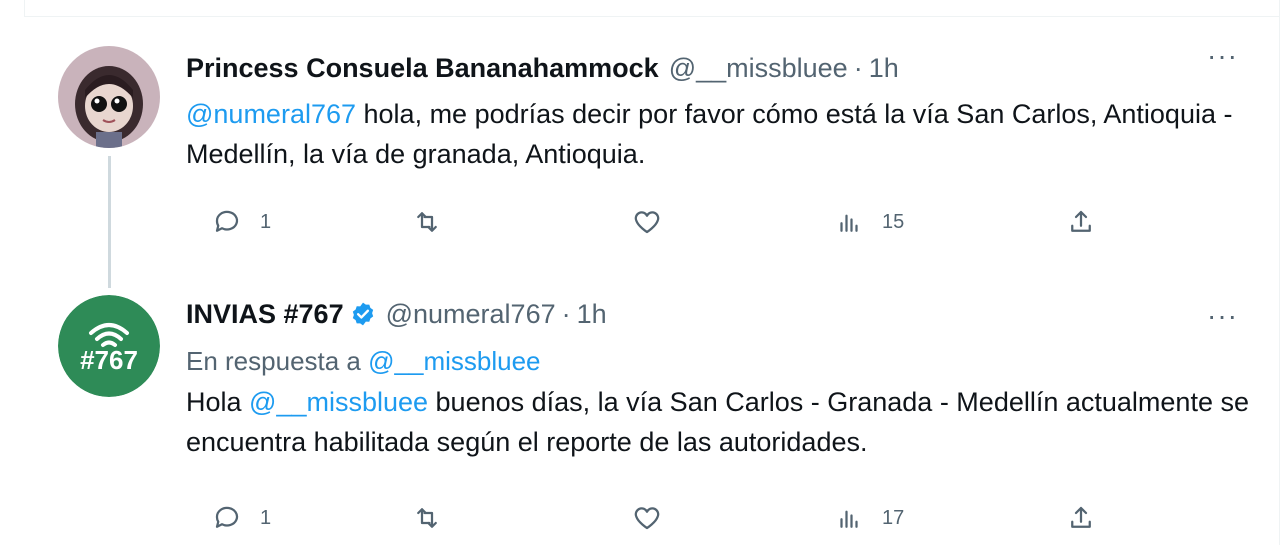  I want to click on action-bar: 1 17, so click(718, 518).